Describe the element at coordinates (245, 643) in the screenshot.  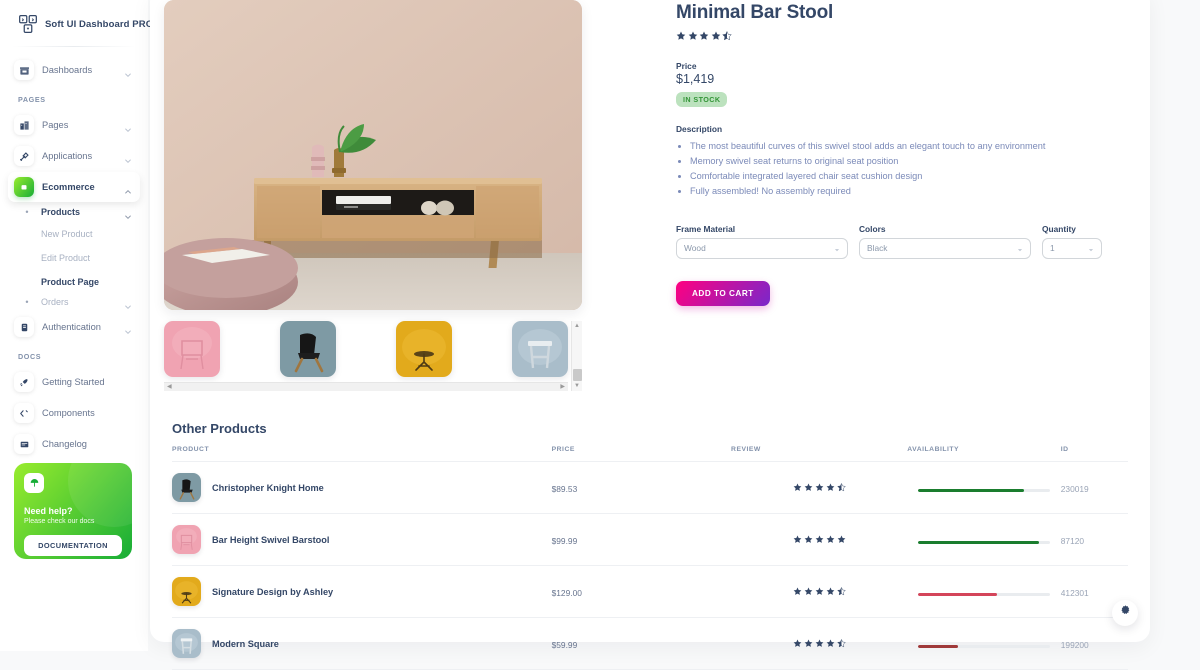
I see `product-name: Modern Square` at that location.